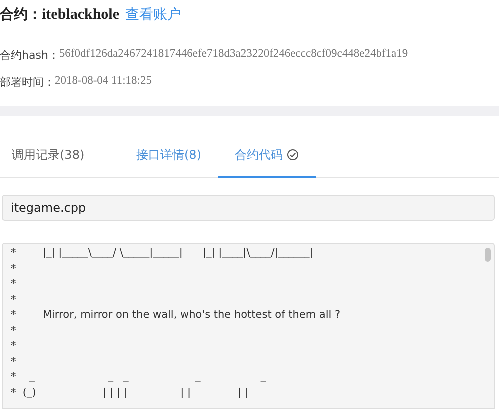 The height and width of the screenshot is (409, 499). What do you see at coordinates (138, 377) in the screenshot?
I see `code-line: * _ _ _ _ _` at bounding box center [138, 377].